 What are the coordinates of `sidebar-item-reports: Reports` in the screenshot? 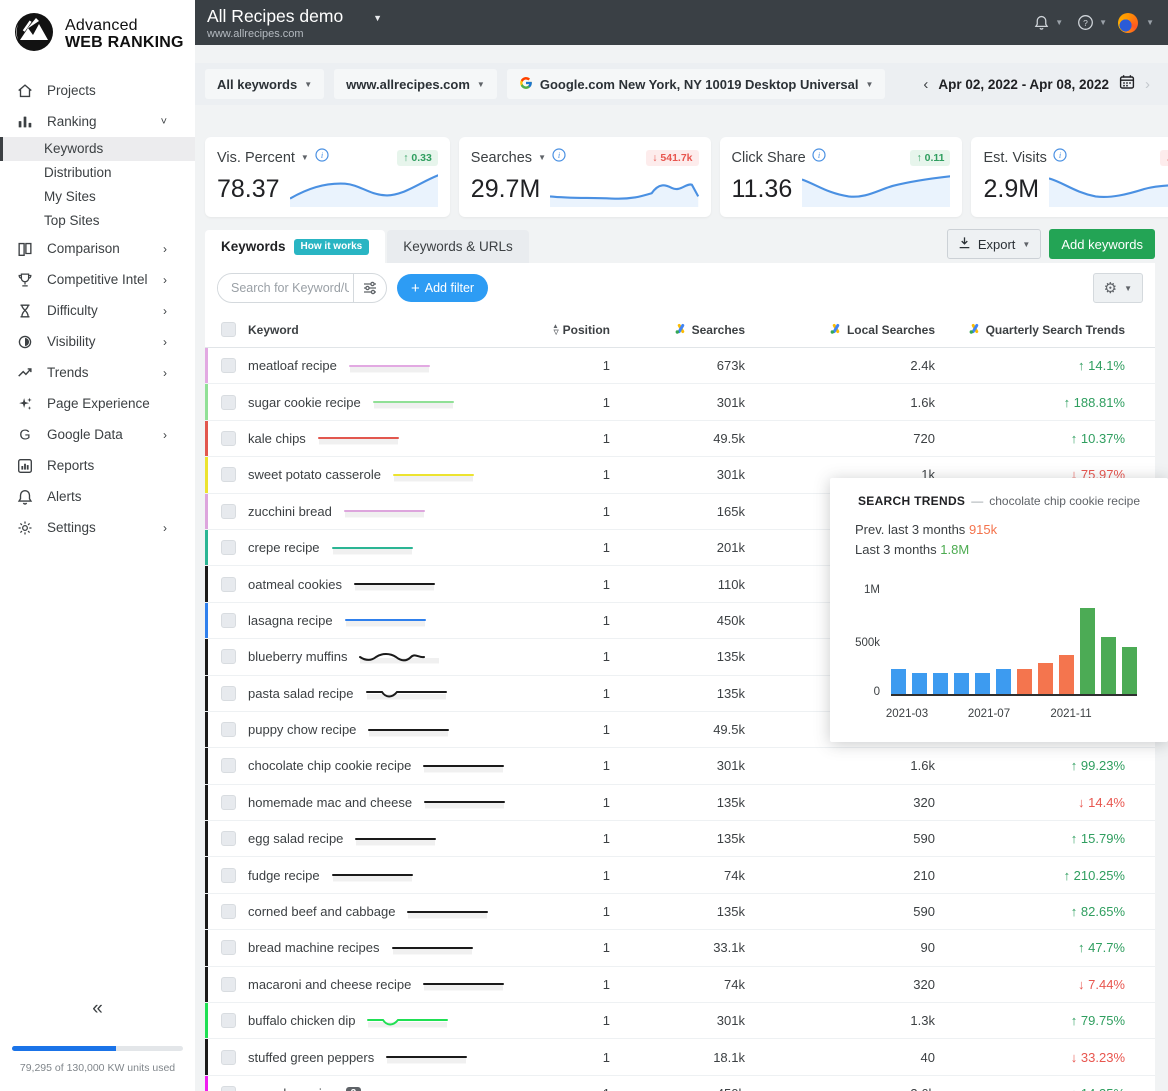 It's located at (97, 465).